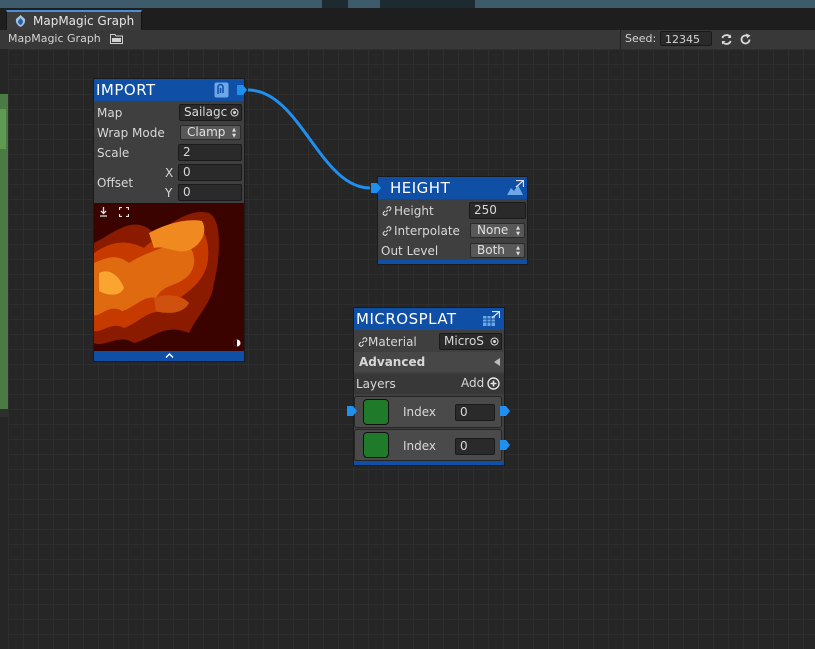 The width and height of the screenshot is (815, 649). Describe the element at coordinates (491, 318) in the screenshot. I see `microsplat-output-icon` at that location.